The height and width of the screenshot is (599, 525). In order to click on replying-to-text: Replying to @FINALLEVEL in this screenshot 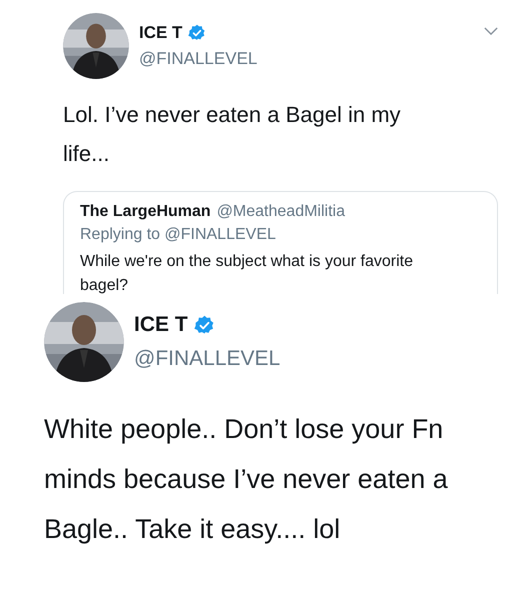, I will do `click(178, 235)`.